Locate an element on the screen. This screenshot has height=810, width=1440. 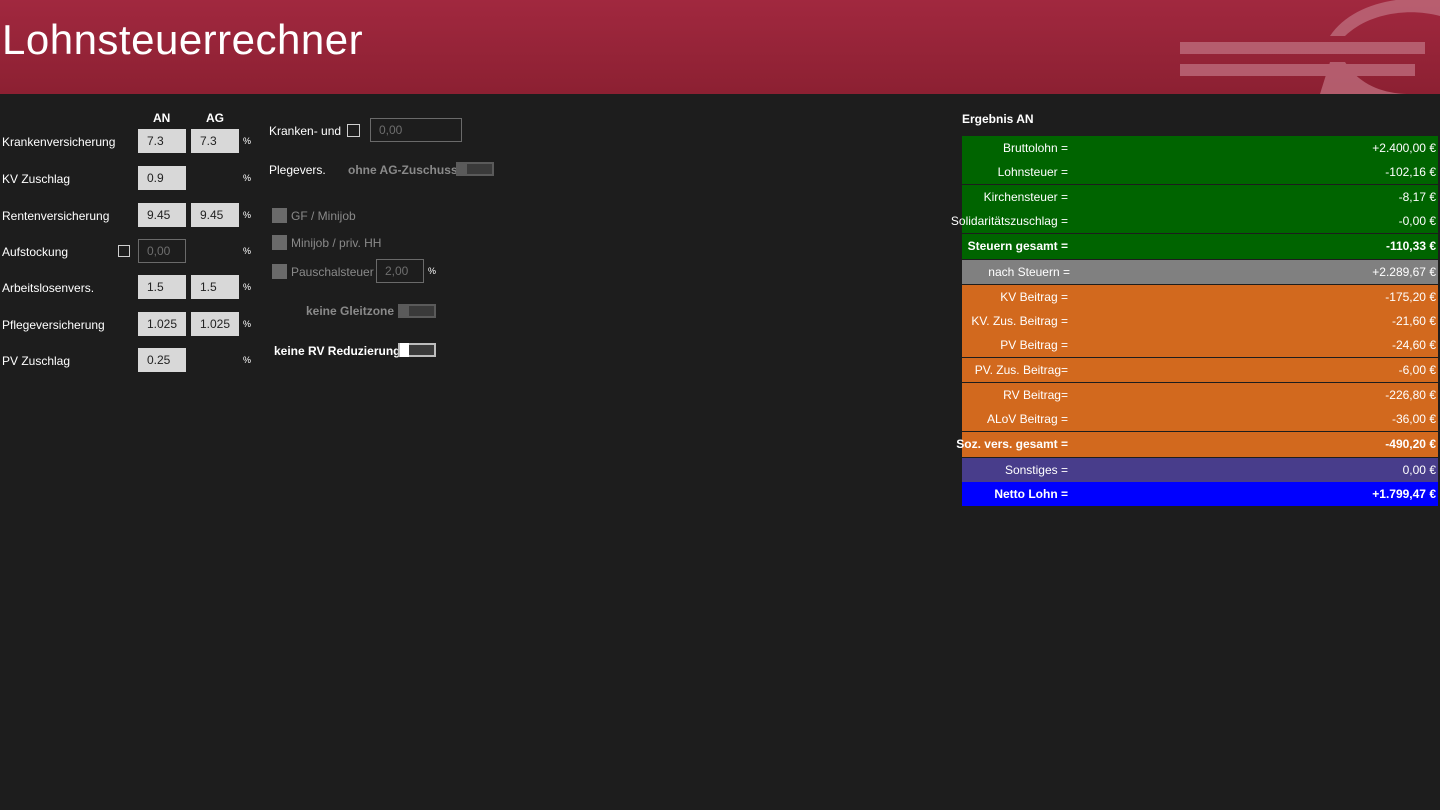
euro-icon is located at coordinates (1310, 47).